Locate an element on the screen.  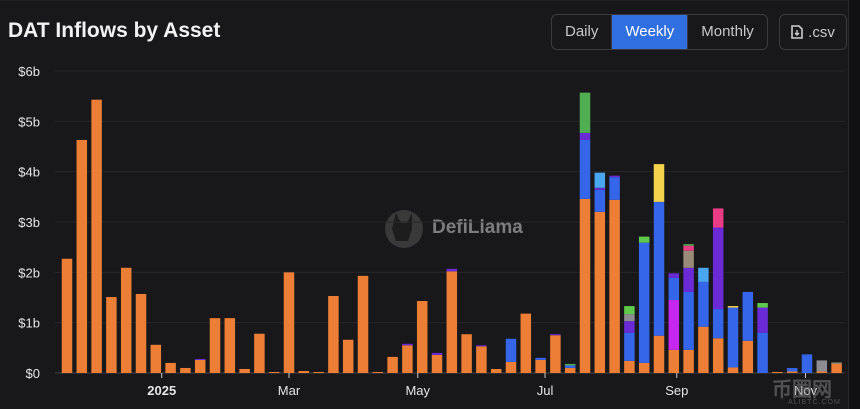
x-tick-label: Jul is located at coordinates (545, 390).